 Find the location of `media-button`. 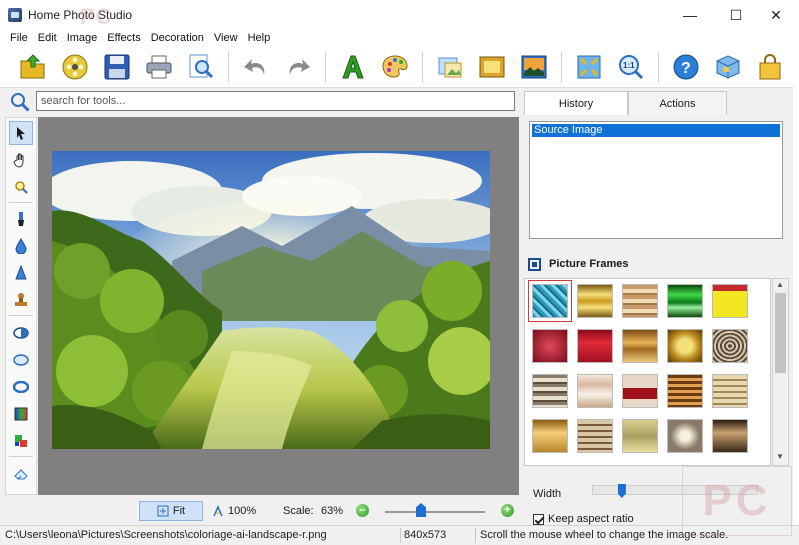

media-button is located at coordinates (75, 67).